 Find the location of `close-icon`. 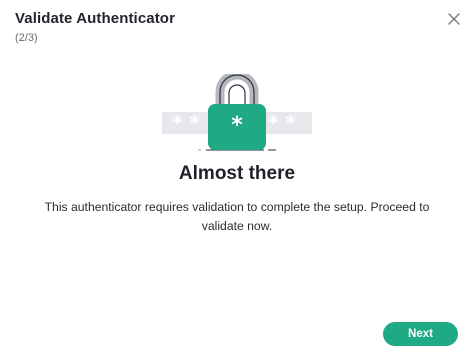

close-icon is located at coordinates (454, 19).